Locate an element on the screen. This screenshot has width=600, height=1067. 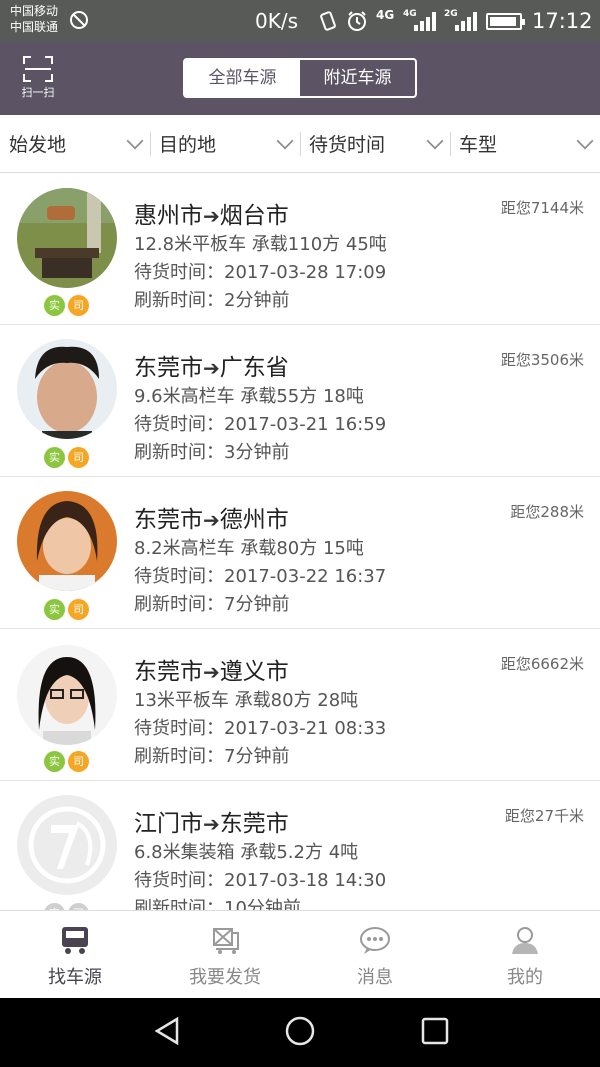
nav-ship-cargo: 我要发货 is located at coordinates (225, 954).